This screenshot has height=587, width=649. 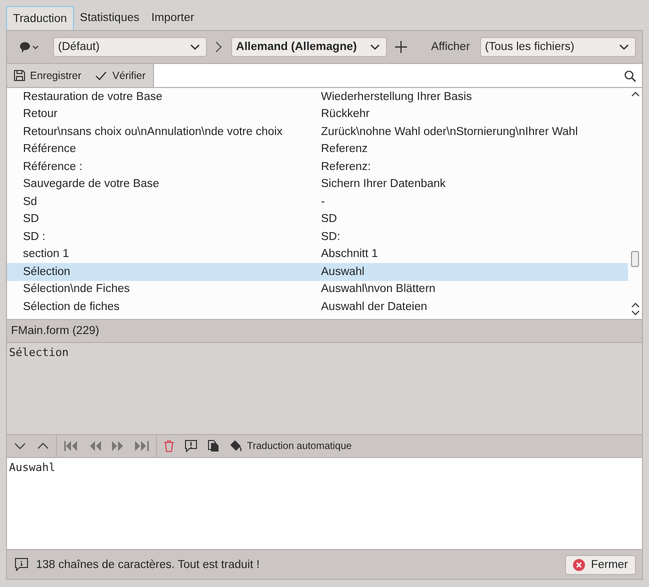 I want to click on add-icon, so click(x=401, y=47).